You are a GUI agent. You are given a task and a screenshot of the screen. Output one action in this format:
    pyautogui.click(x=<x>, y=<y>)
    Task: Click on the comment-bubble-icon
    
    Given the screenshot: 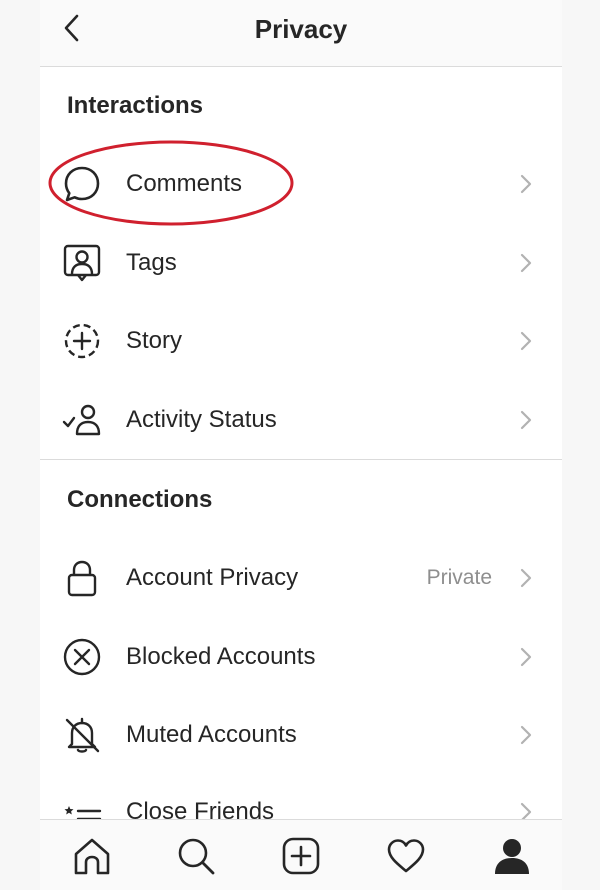 What is the action you would take?
    pyautogui.click(x=82, y=184)
    